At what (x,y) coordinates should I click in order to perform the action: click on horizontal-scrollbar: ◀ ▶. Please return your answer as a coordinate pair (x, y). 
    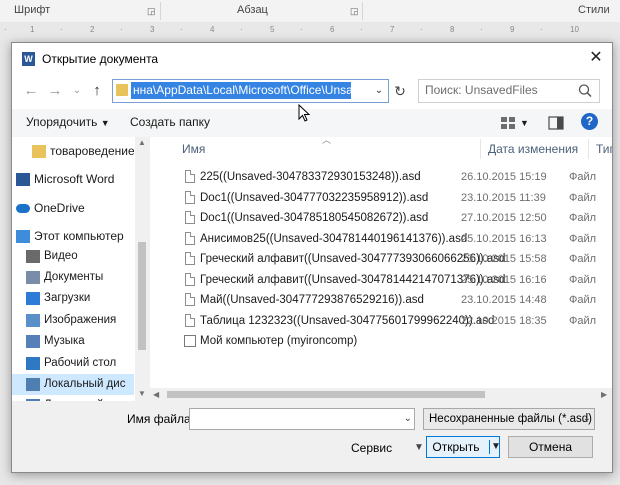
    Looking at the image, I should click on (381, 394).